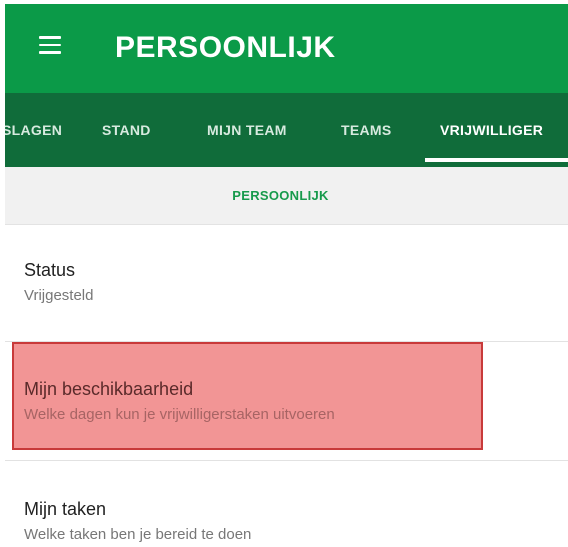 This screenshot has height=547, width=568. Describe the element at coordinates (50, 270) in the screenshot. I see `list-item-title: Status` at that location.